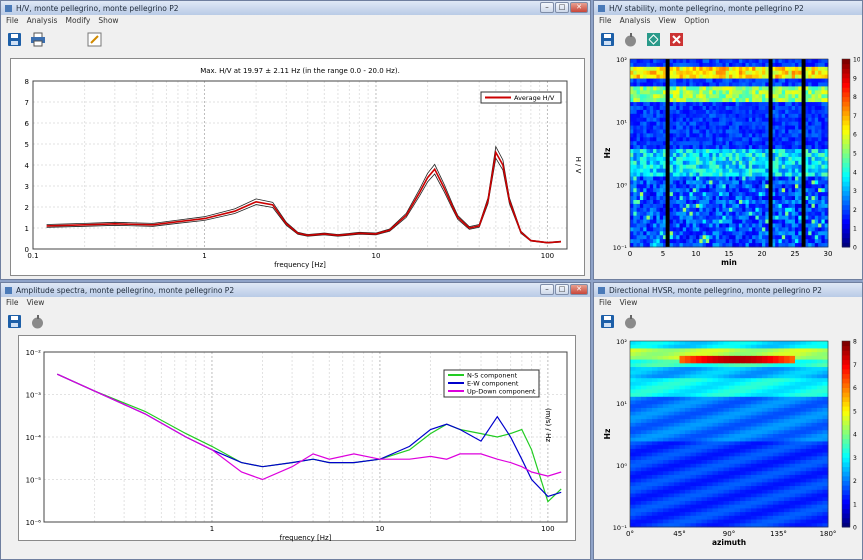 The width and height of the screenshot is (863, 560). I want to click on close-red-icon, so click(676, 39).